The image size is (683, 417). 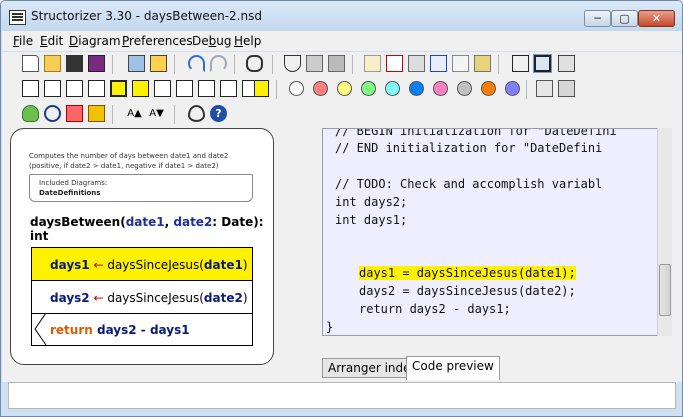 What do you see at coordinates (438, 63) in the screenshot?
I see `move-down-icon` at bounding box center [438, 63].